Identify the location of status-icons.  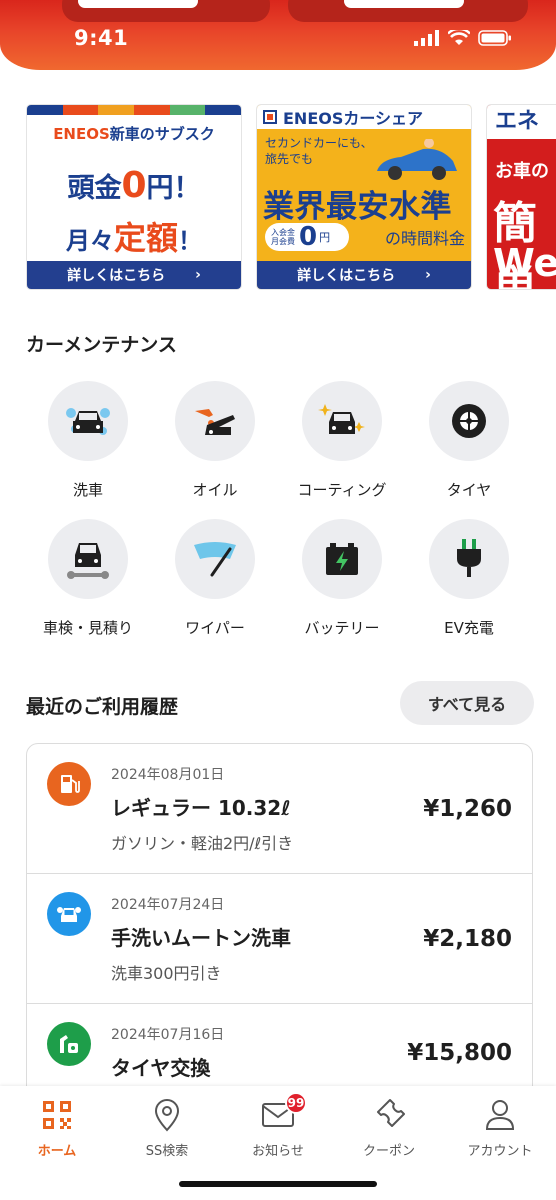
(463, 38).